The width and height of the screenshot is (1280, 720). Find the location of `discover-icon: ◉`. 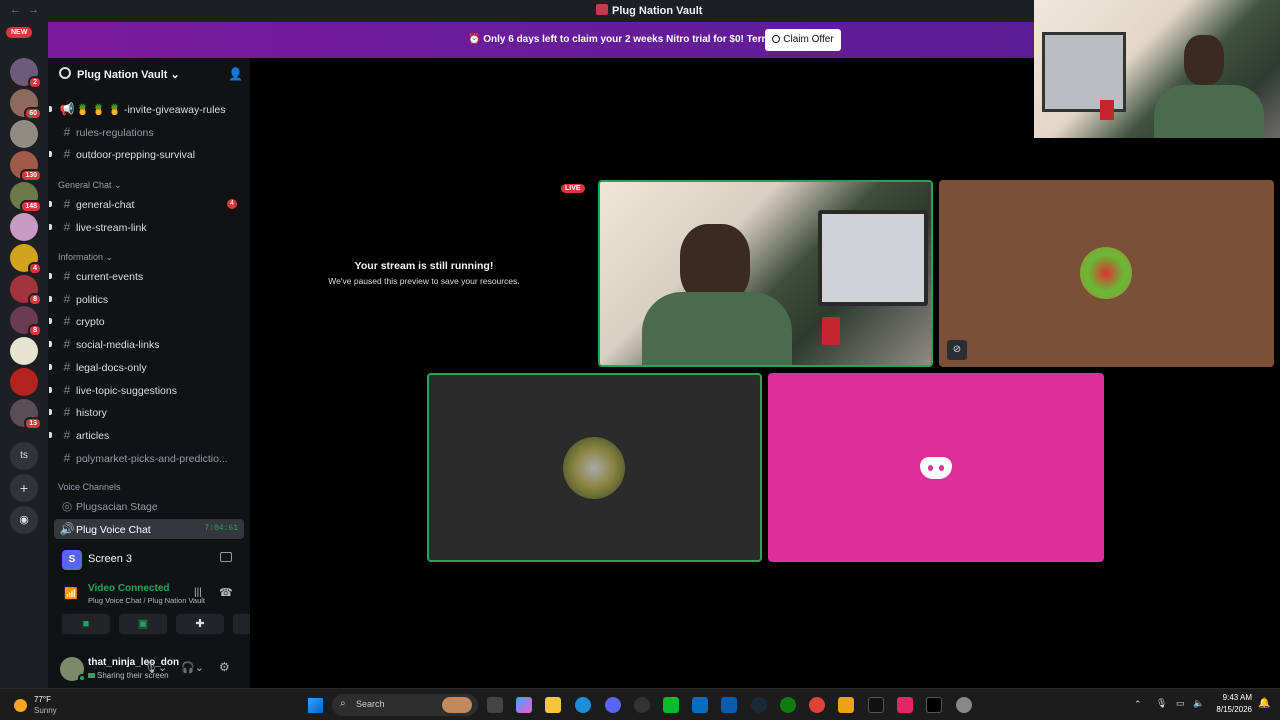

discover-icon: ◉ is located at coordinates (24, 520).